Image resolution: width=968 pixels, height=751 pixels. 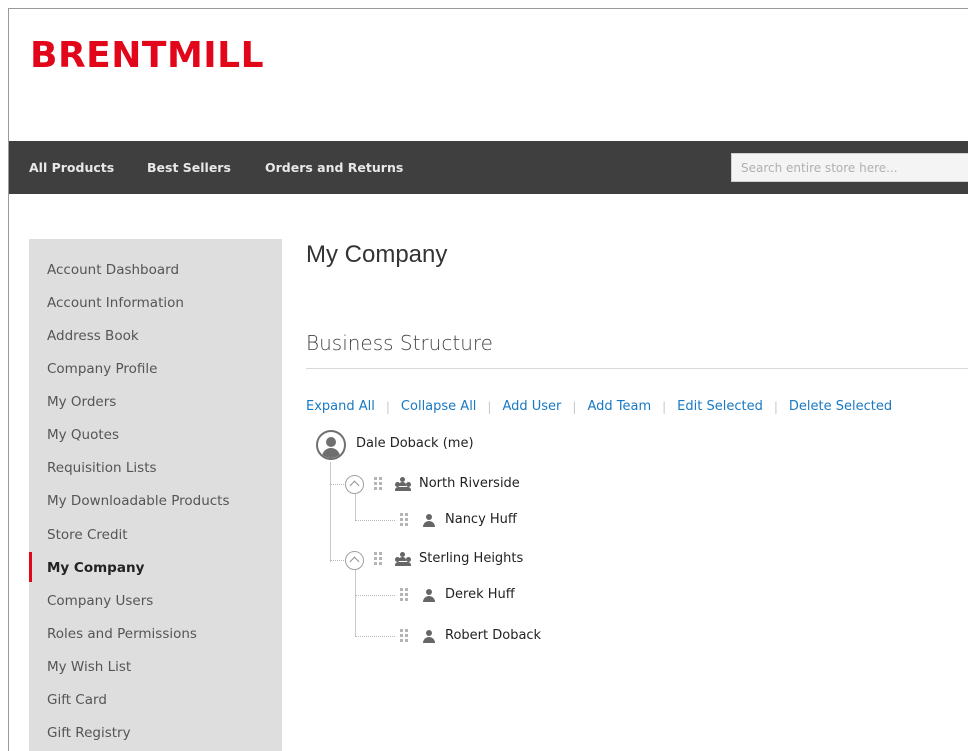 I want to click on sidebar-item-requisition-lists: Requisition Lists, so click(x=102, y=468).